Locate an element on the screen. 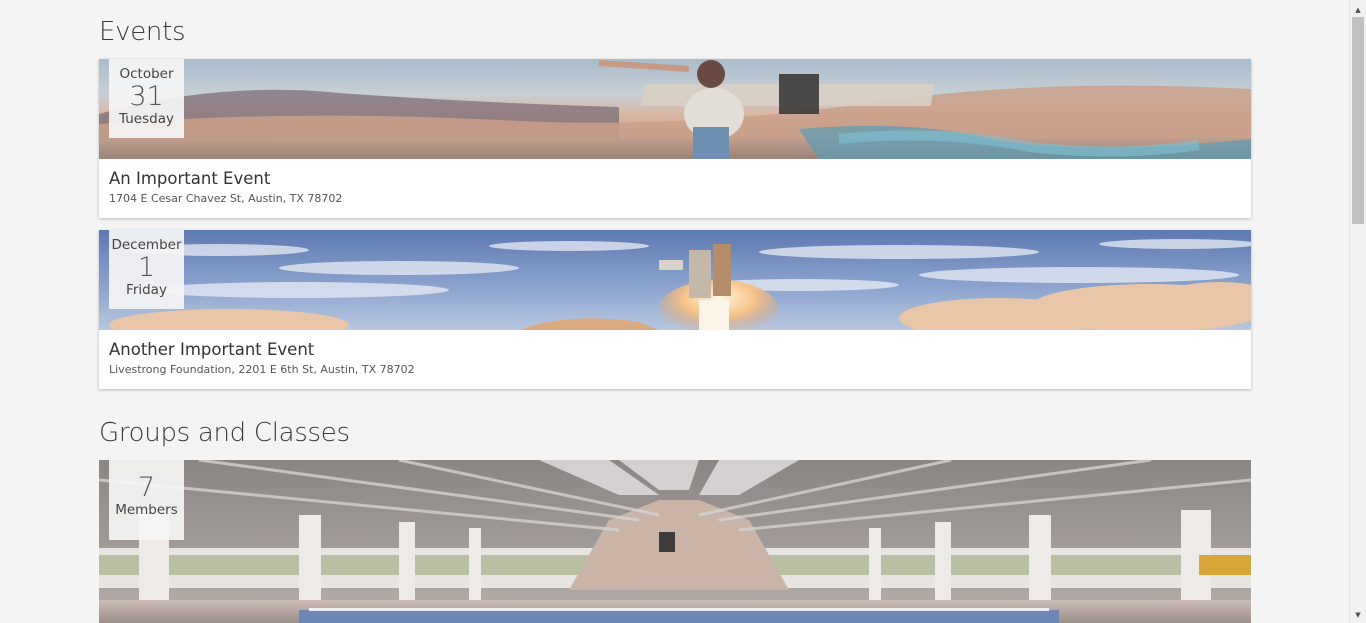 The width and height of the screenshot is (1366, 623). vertical-scrollbar: ▲ ▼ is located at coordinates (1357, 311).